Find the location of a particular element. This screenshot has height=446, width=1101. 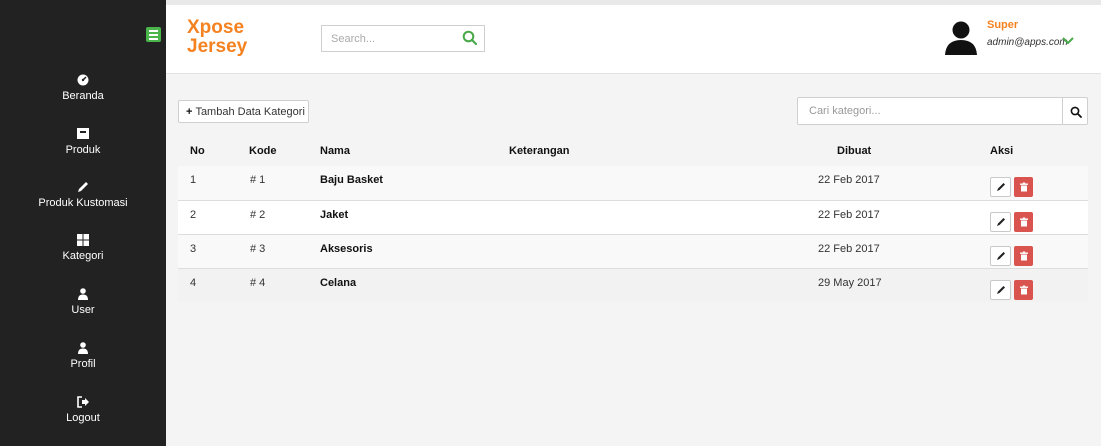

category-search-input is located at coordinates (930, 111).